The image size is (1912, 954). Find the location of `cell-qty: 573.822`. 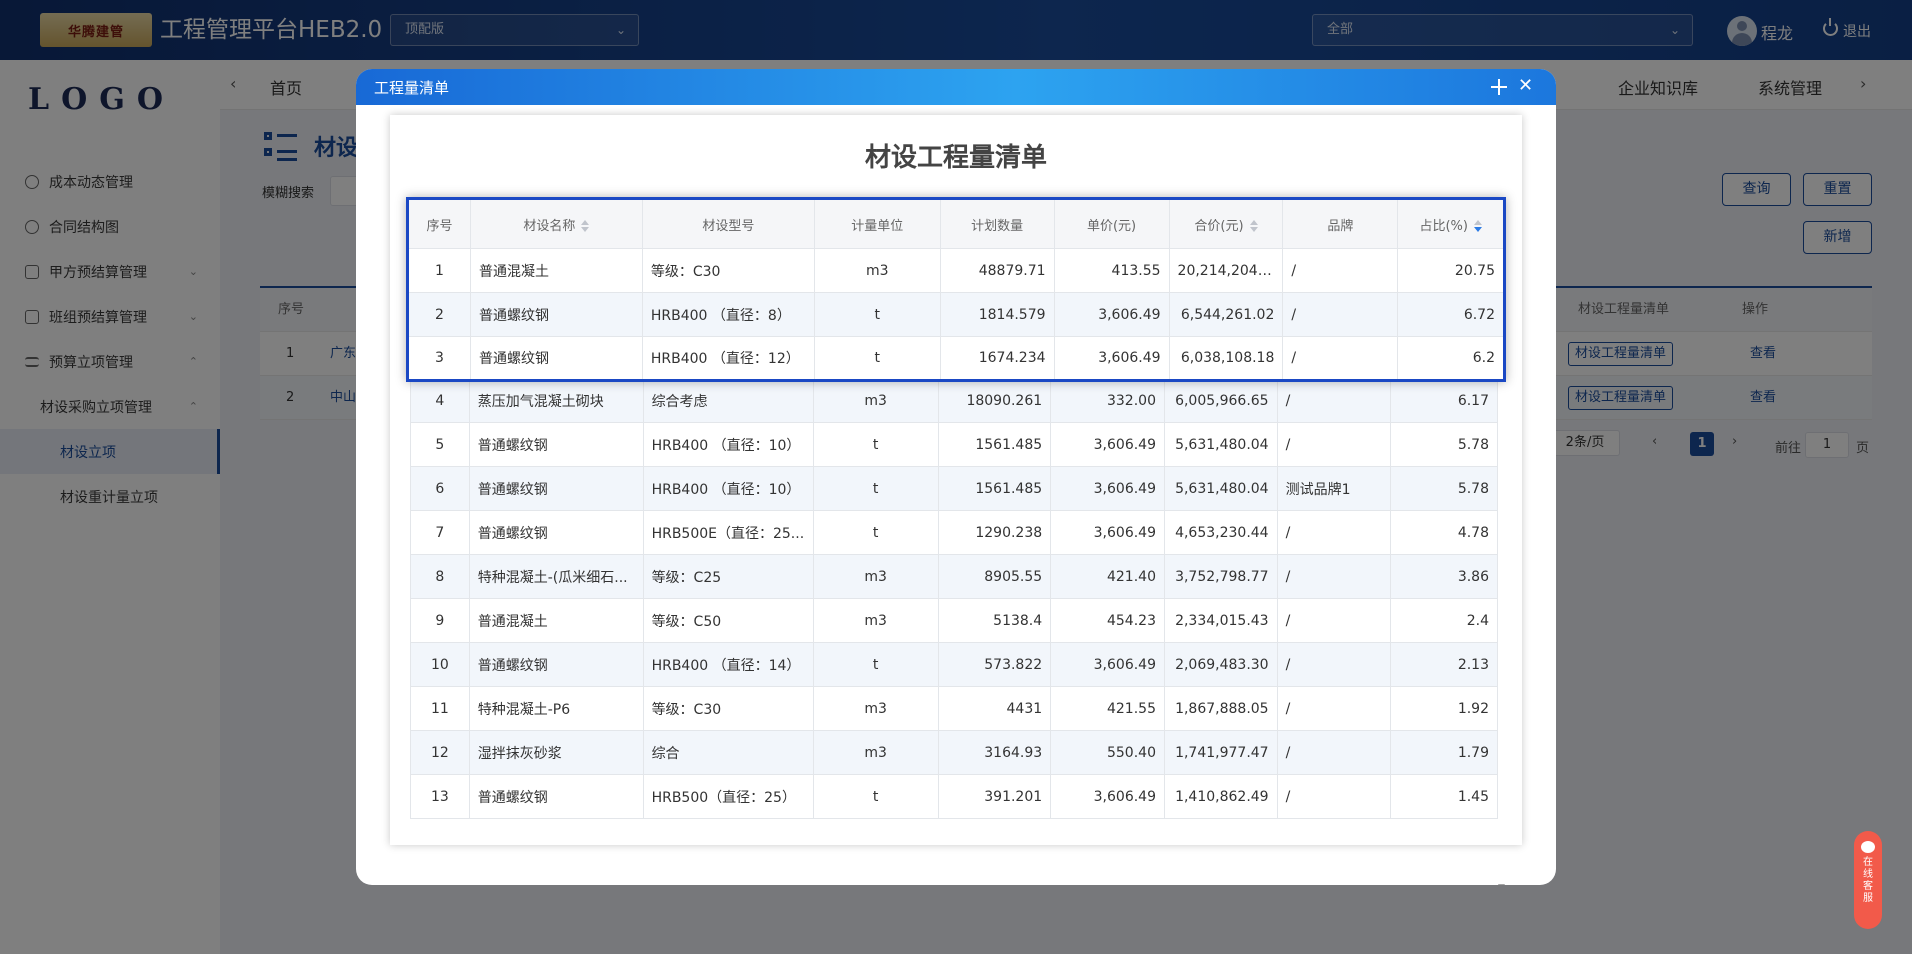

cell-qty: 573.822 is located at coordinates (994, 664).